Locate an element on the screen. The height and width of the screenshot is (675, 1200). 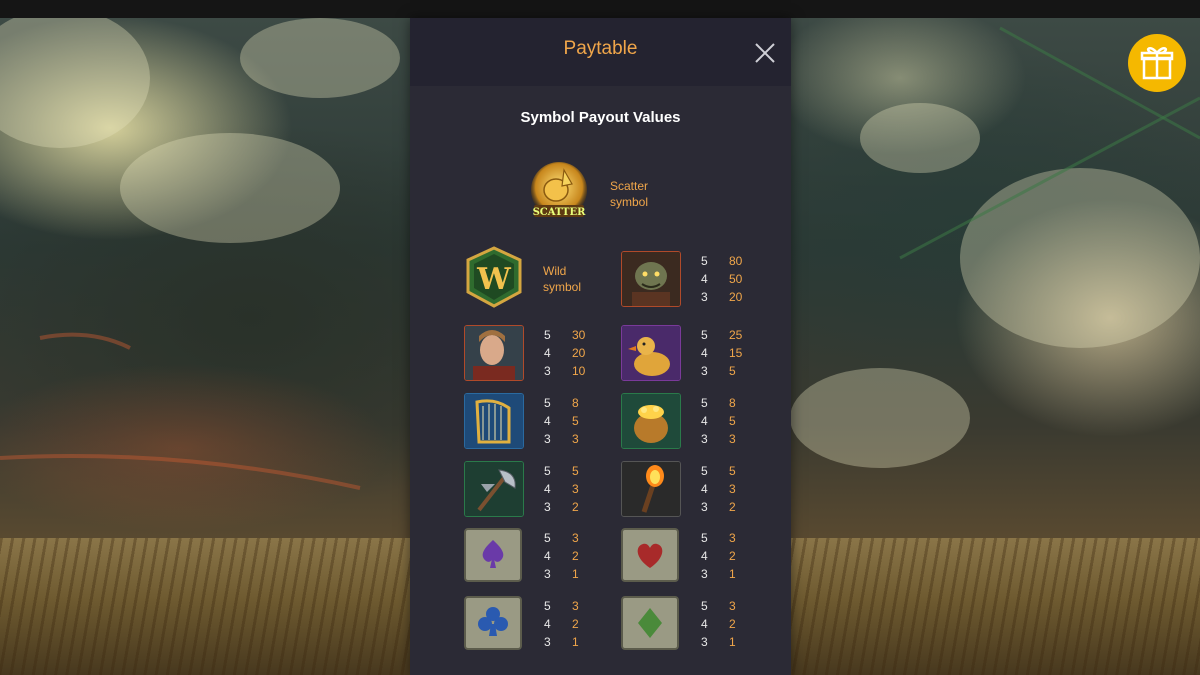
scatter-label-line1: Scatter is located at coordinates (629, 186).